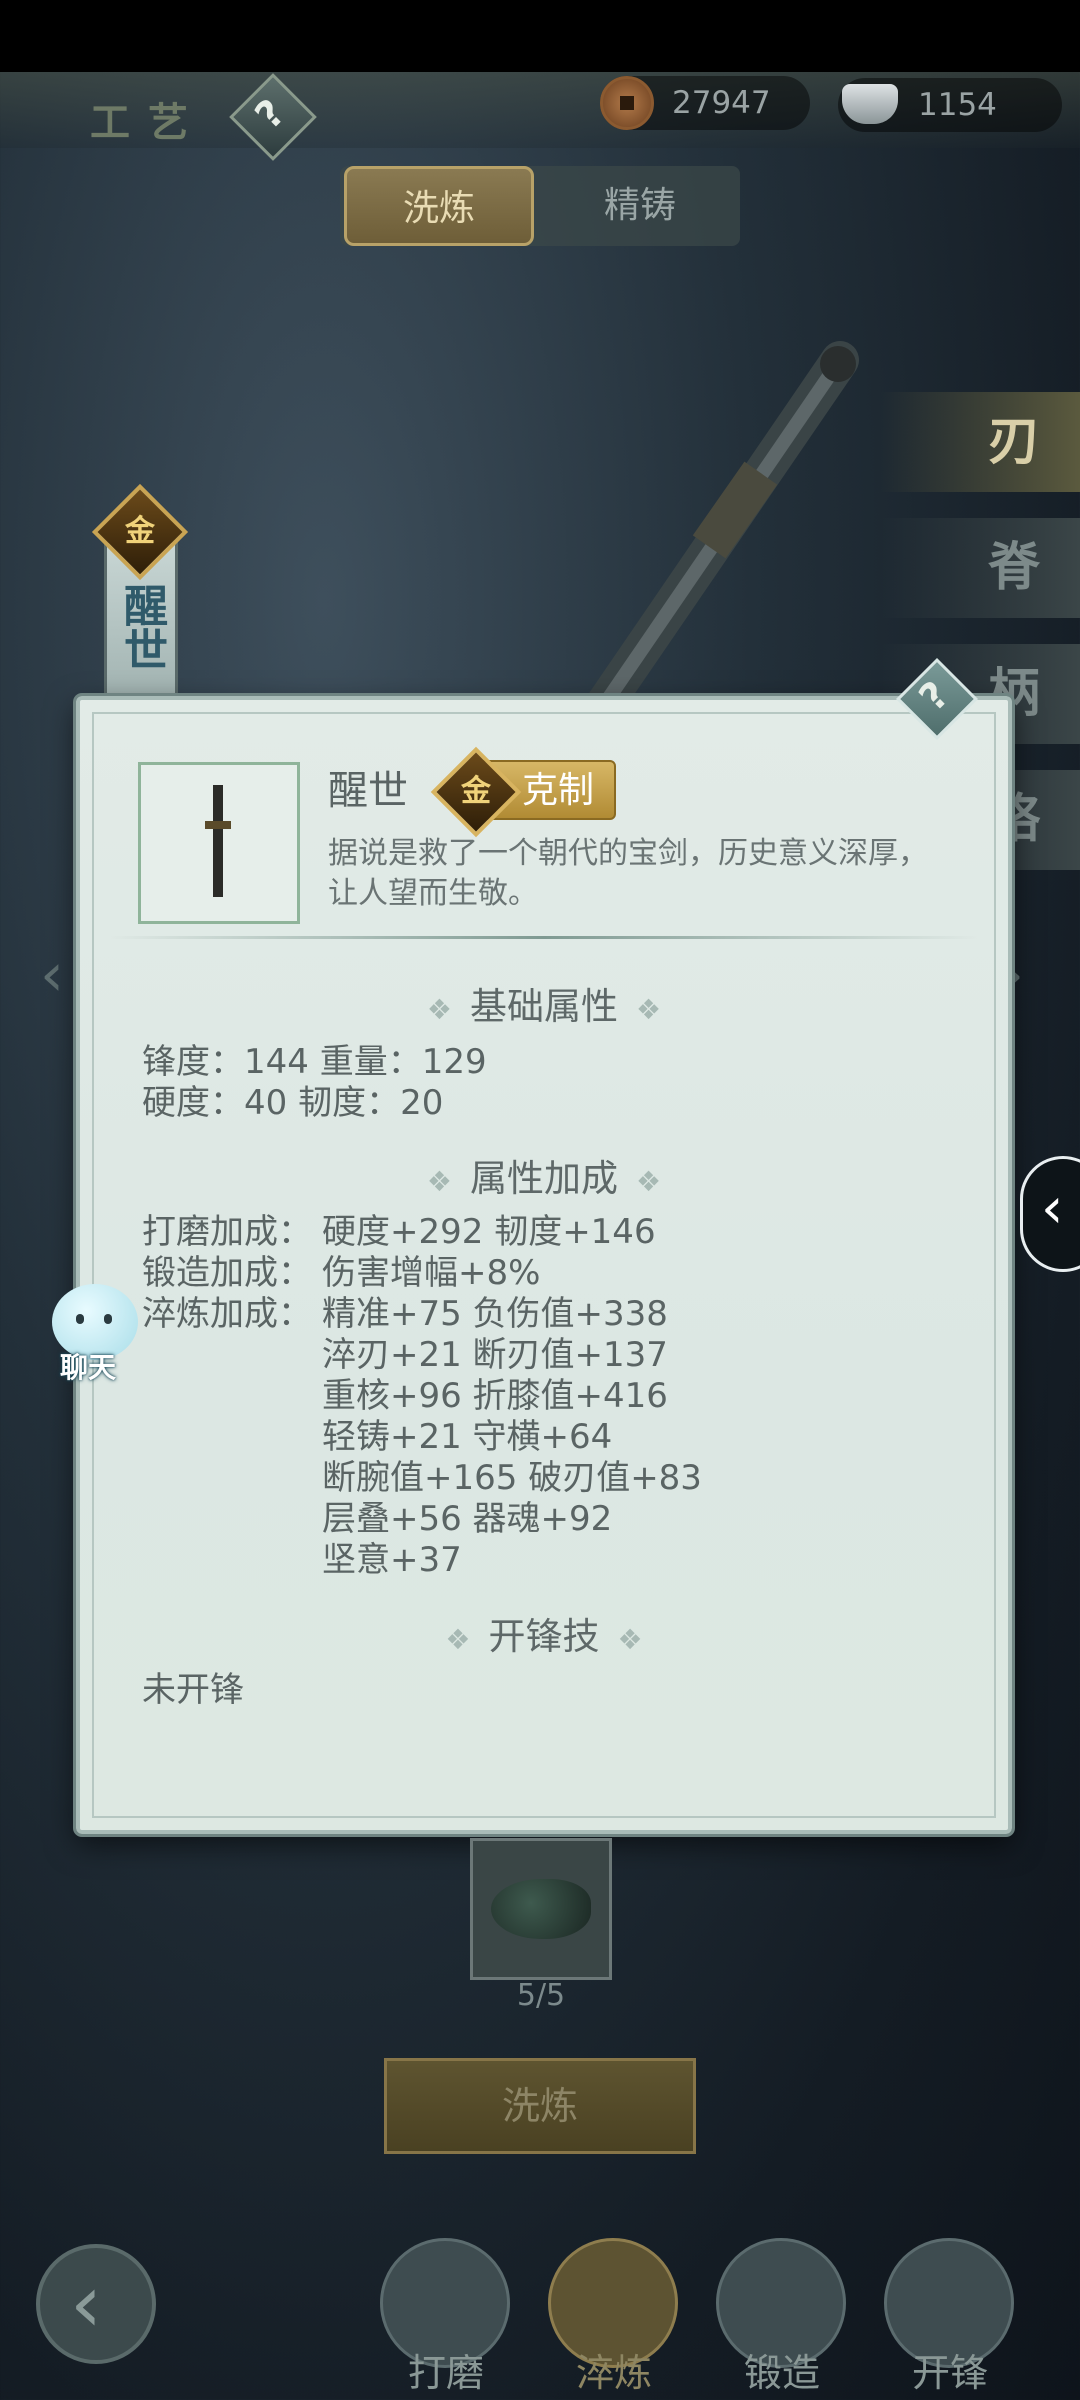  I want to click on nav-sharpen-label: 开锋, so click(949, 2373).